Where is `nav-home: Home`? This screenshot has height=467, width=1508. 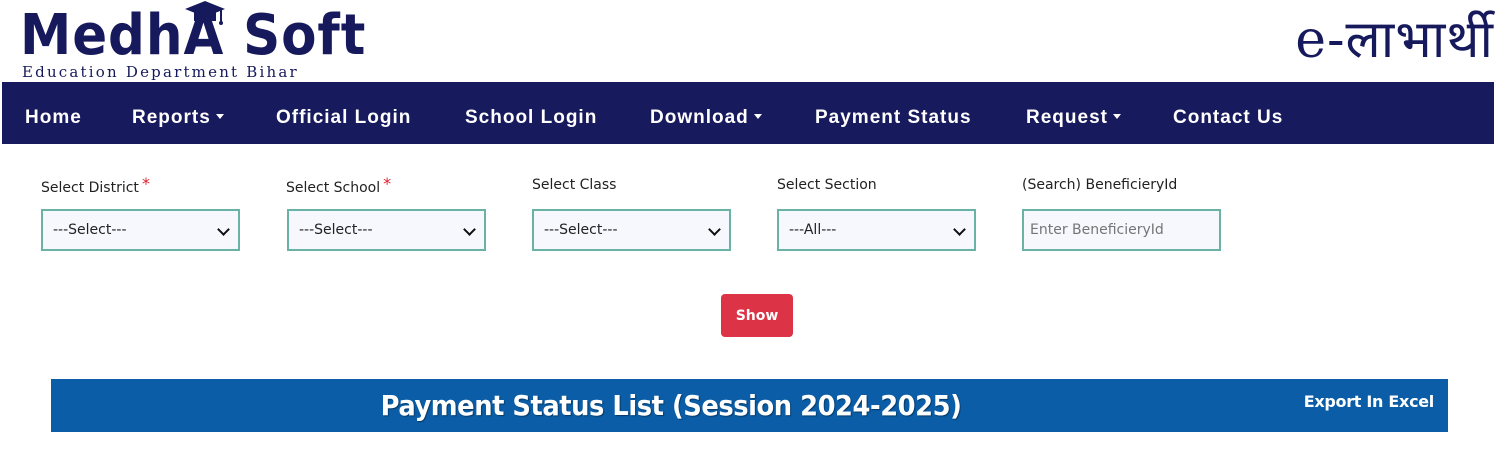
nav-home: Home is located at coordinates (53, 113).